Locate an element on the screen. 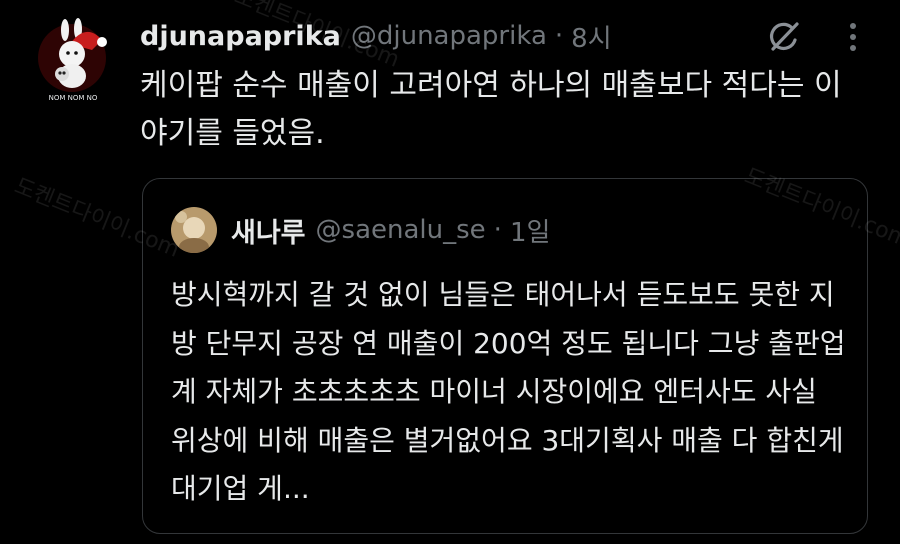  grok-button is located at coordinates (783, 37).